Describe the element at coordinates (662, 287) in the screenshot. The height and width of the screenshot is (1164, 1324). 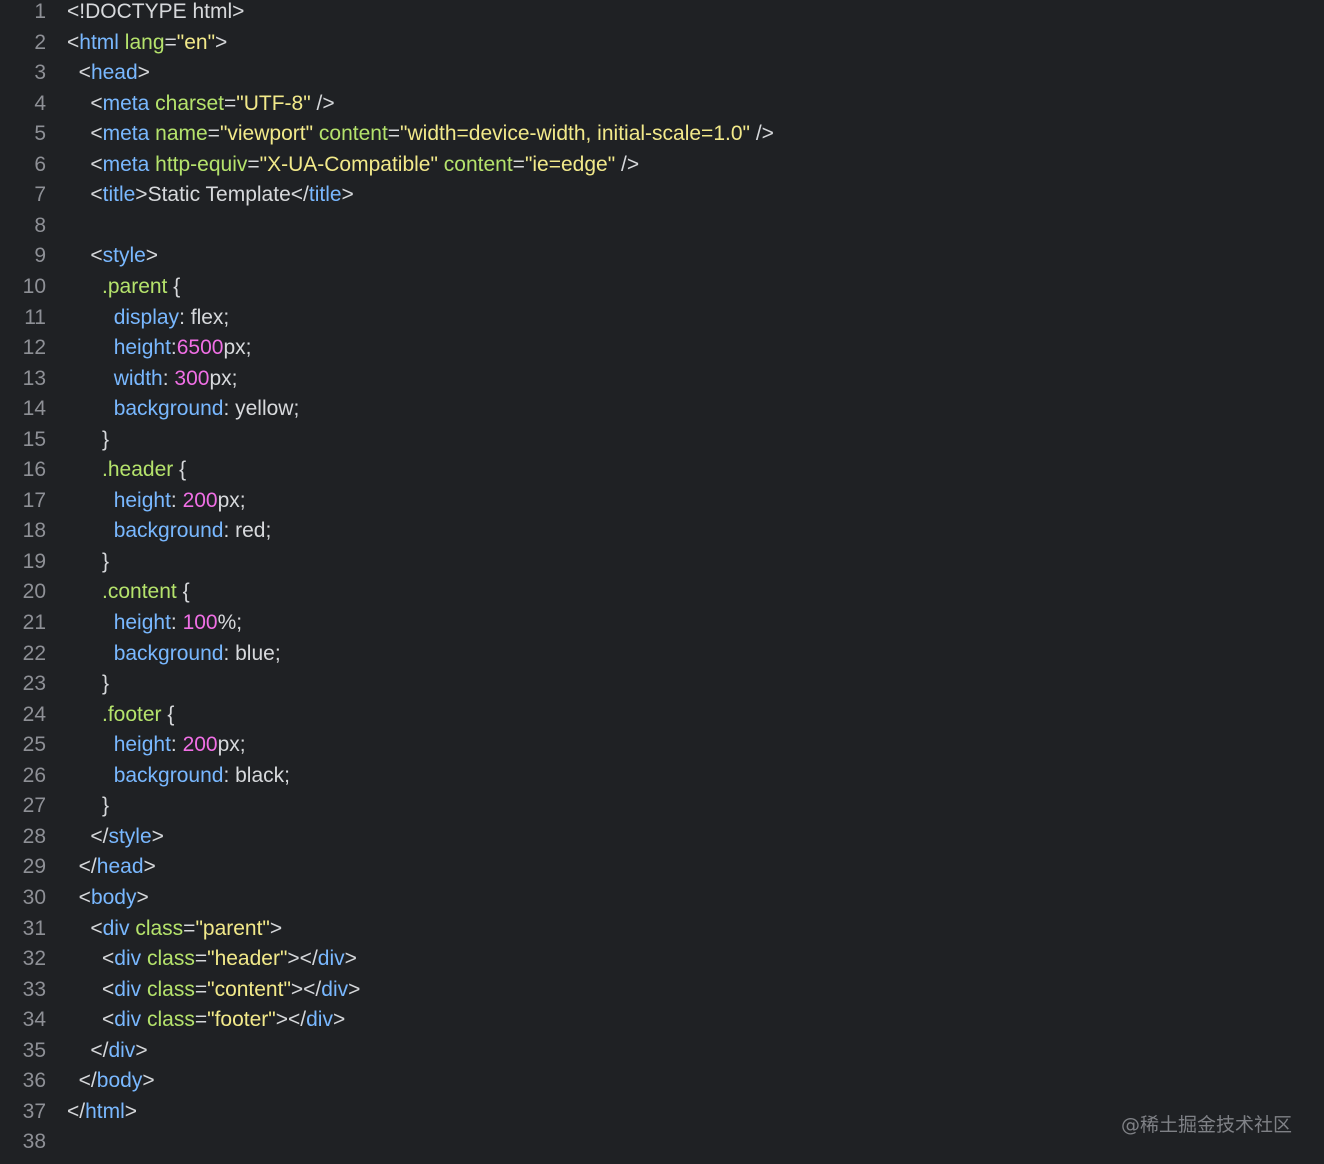
I see `code-line: 10 .parent {` at that location.